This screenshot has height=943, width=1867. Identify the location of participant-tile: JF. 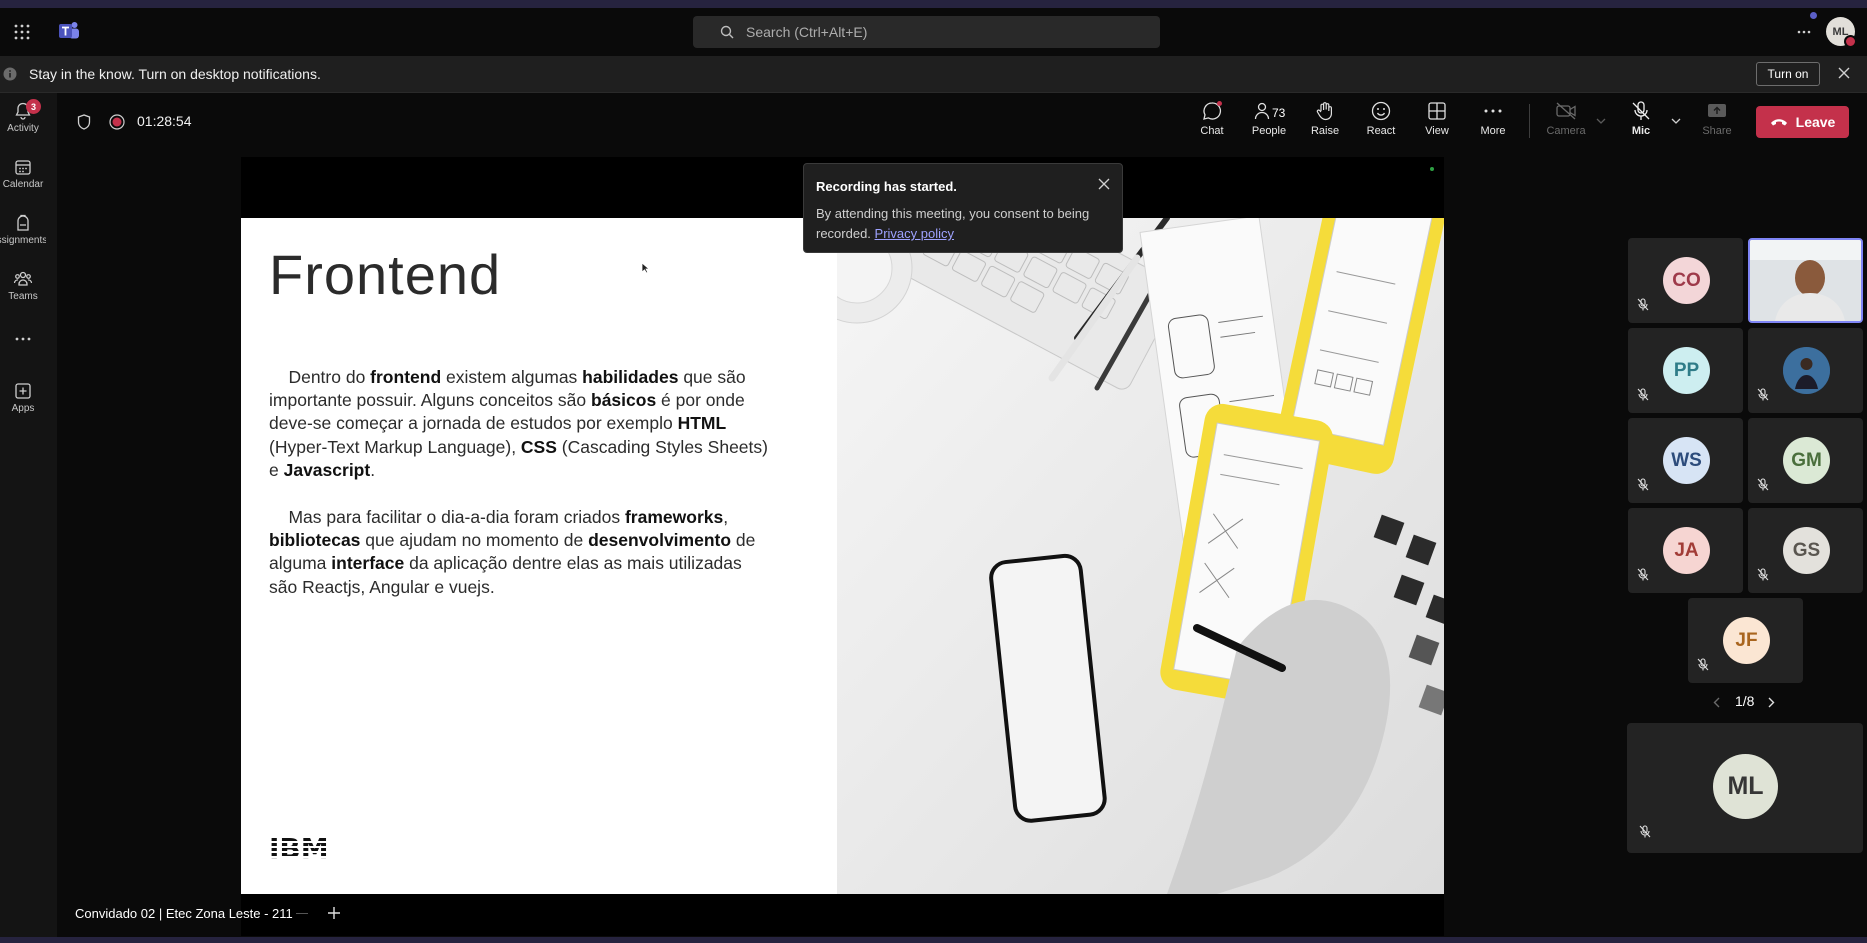
(1745, 640).